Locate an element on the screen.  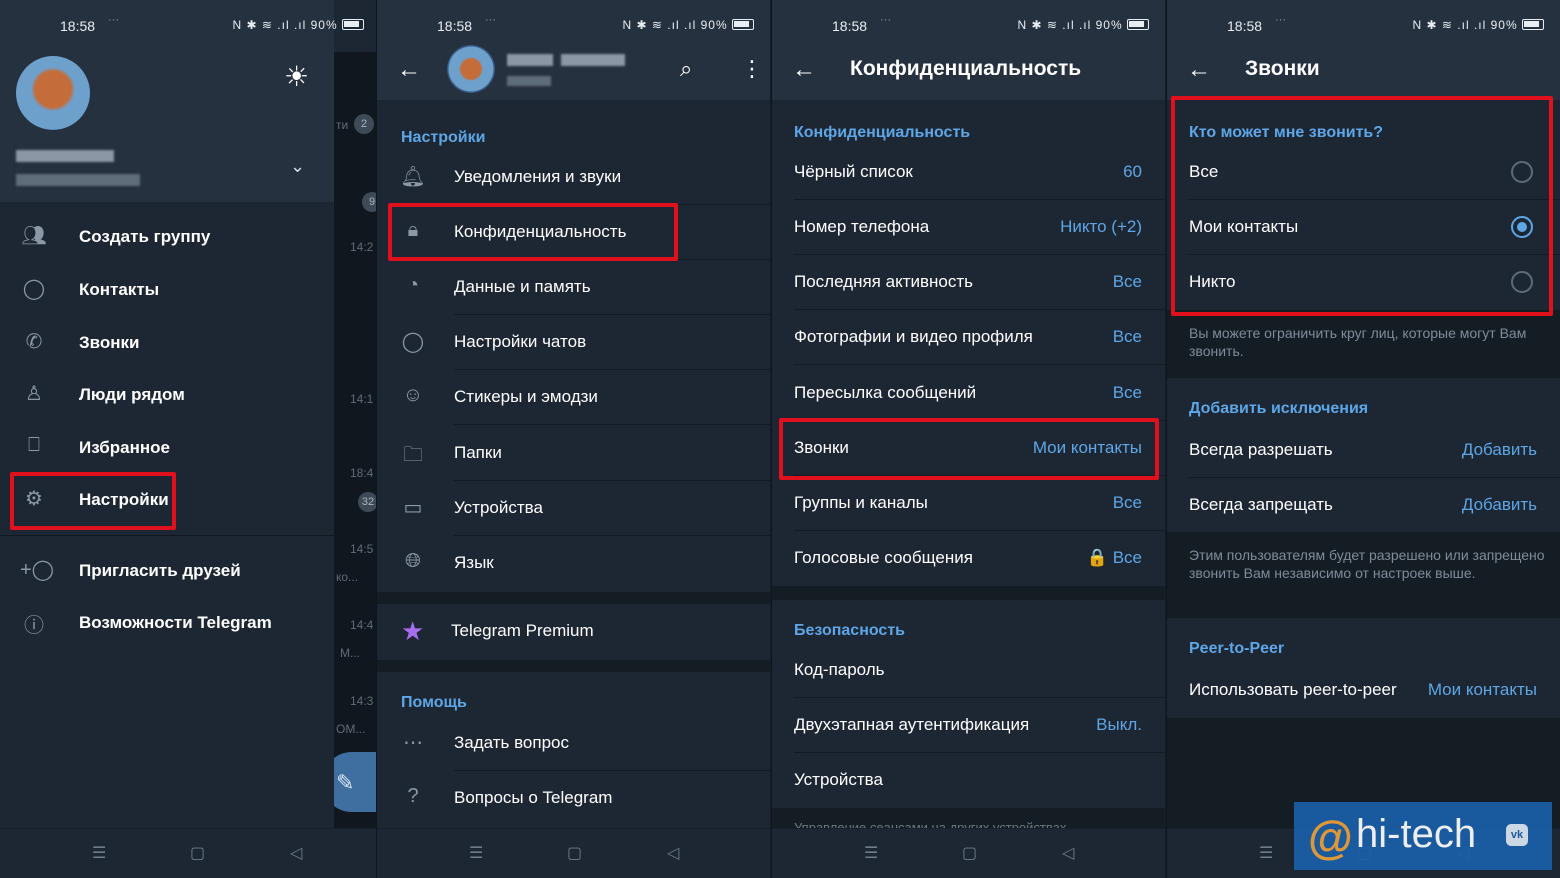
drawer-item-nearby: ♙ Люди рядом is located at coordinates (167, 395).